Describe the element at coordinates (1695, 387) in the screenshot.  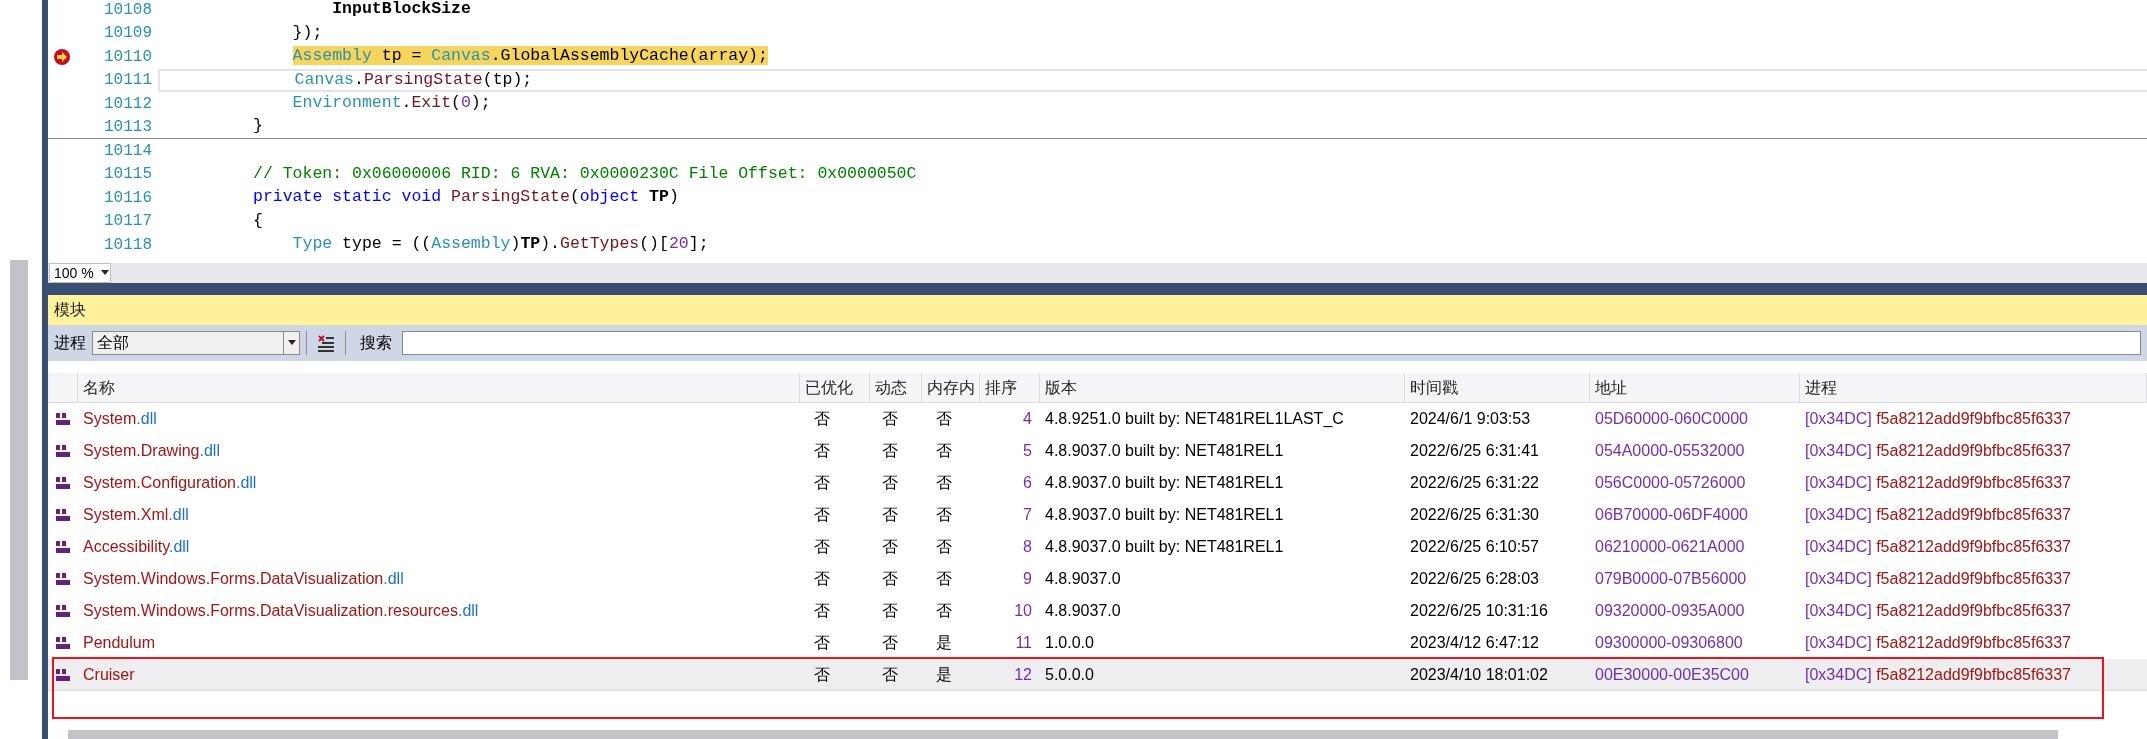
I see `column-header: 地址` at that location.